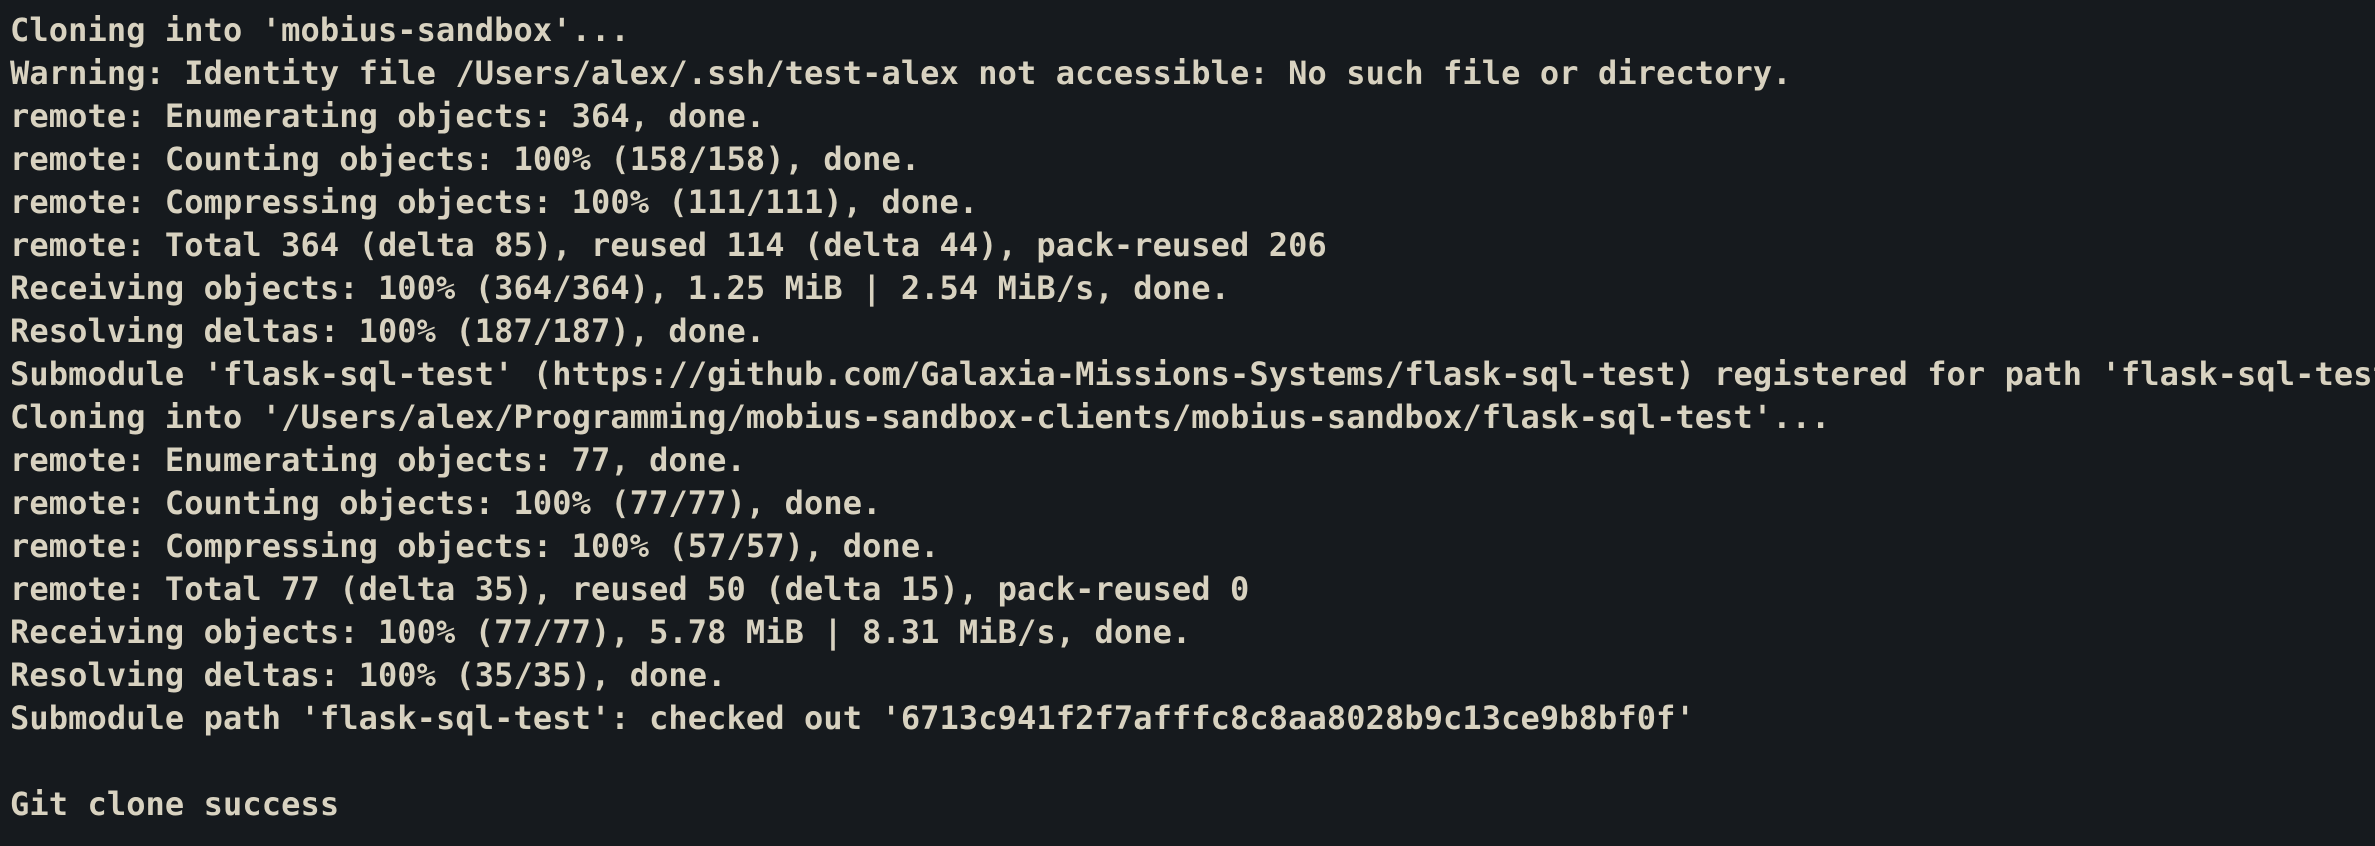  I want to click on terminal-line: Git clone success, so click(175, 804).